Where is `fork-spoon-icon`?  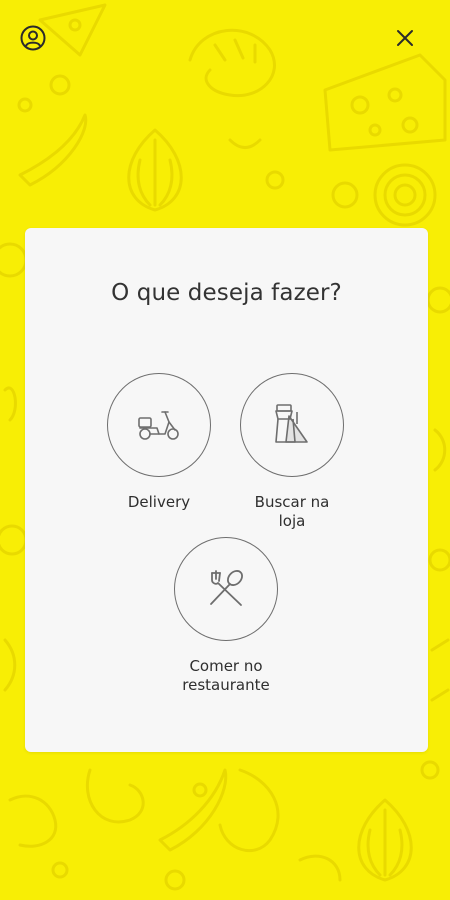 fork-spoon-icon is located at coordinates (226, 588).